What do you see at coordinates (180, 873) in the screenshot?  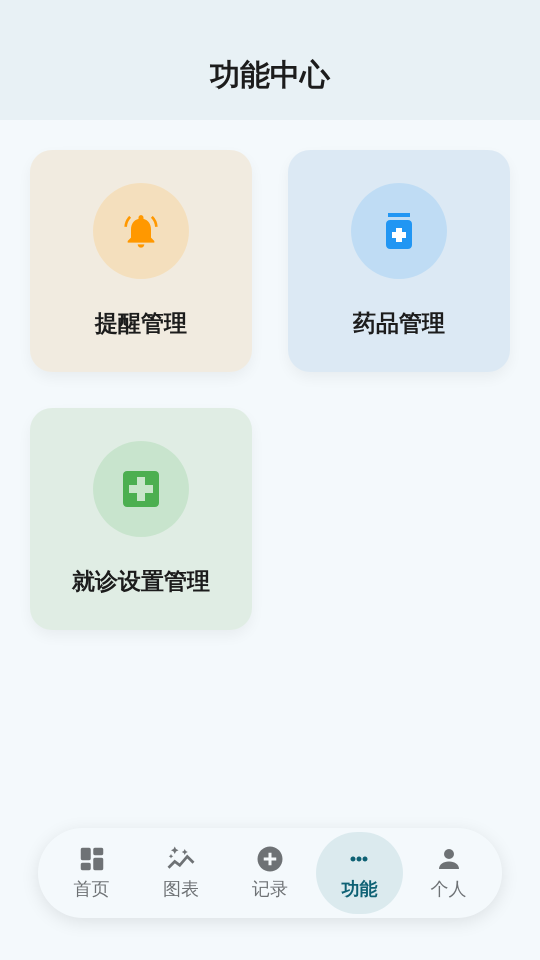 I see `nav-tab: 图表` at bounding box center [180, 873].